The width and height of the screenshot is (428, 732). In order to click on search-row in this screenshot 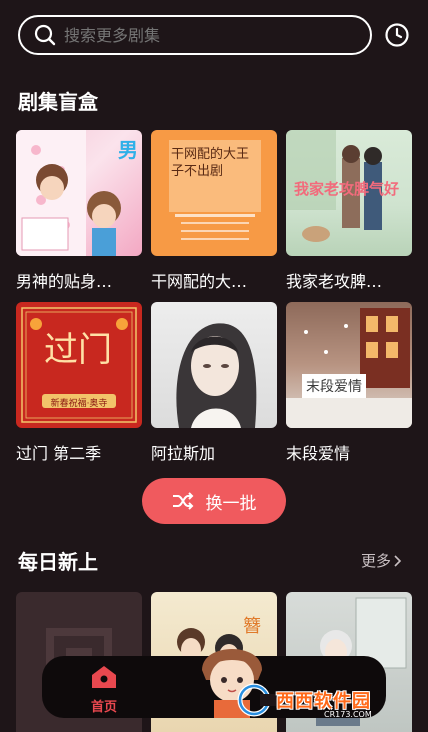, I will do `click(214, 35)`.